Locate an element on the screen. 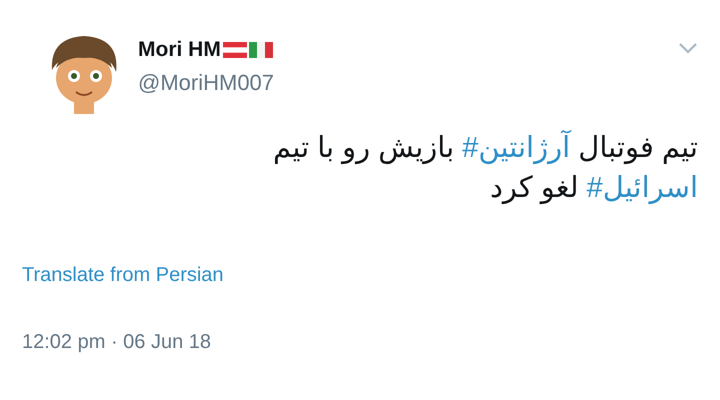 This screenshot has height=400, width=720. hashtag-link: #آرژانتین is located at coordinates (516, 148).